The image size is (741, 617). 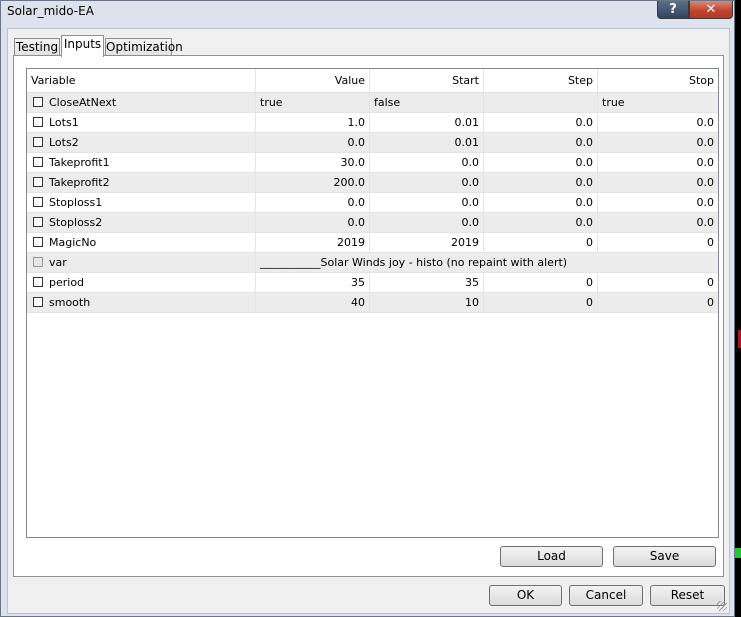 I want to click on table-row: MagicNo 2019 2019 0 0, so click(x=372, y=243).